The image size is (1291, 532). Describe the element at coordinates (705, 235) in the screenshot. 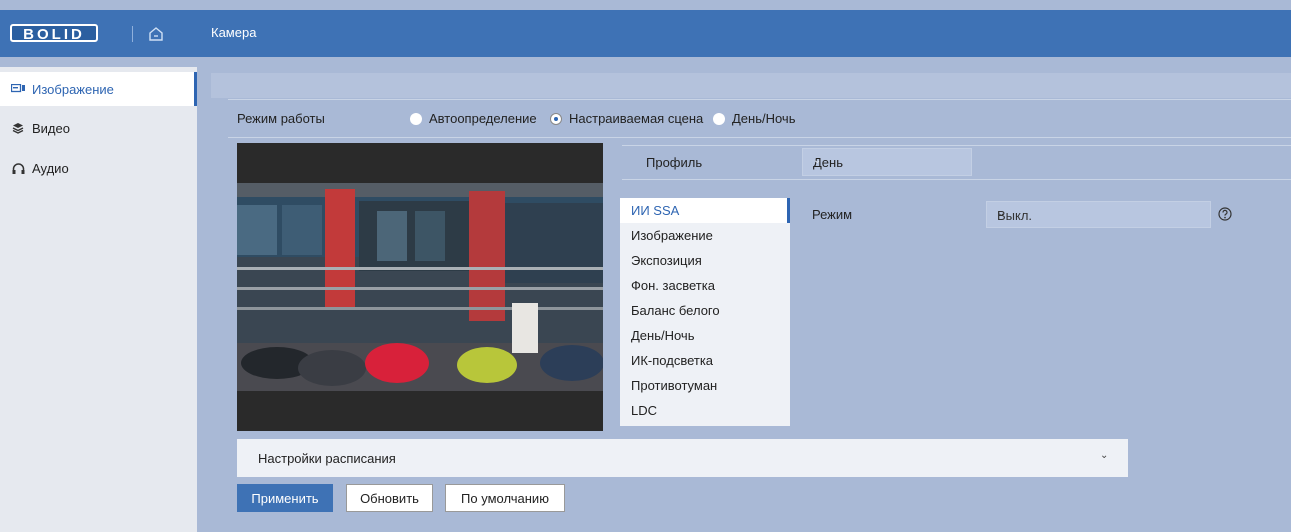

I see `menu-item-image: Изображение` at that location.